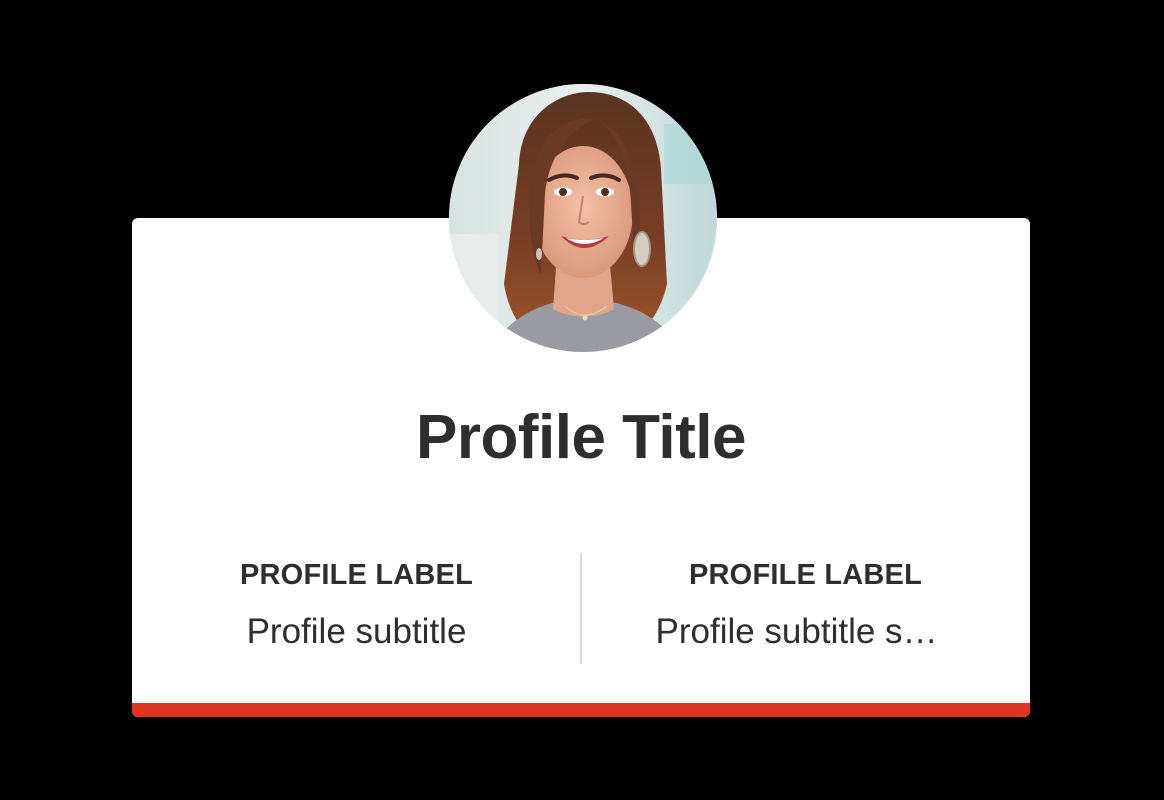  I want to click on profile-photo-icon, so click(583, 218).